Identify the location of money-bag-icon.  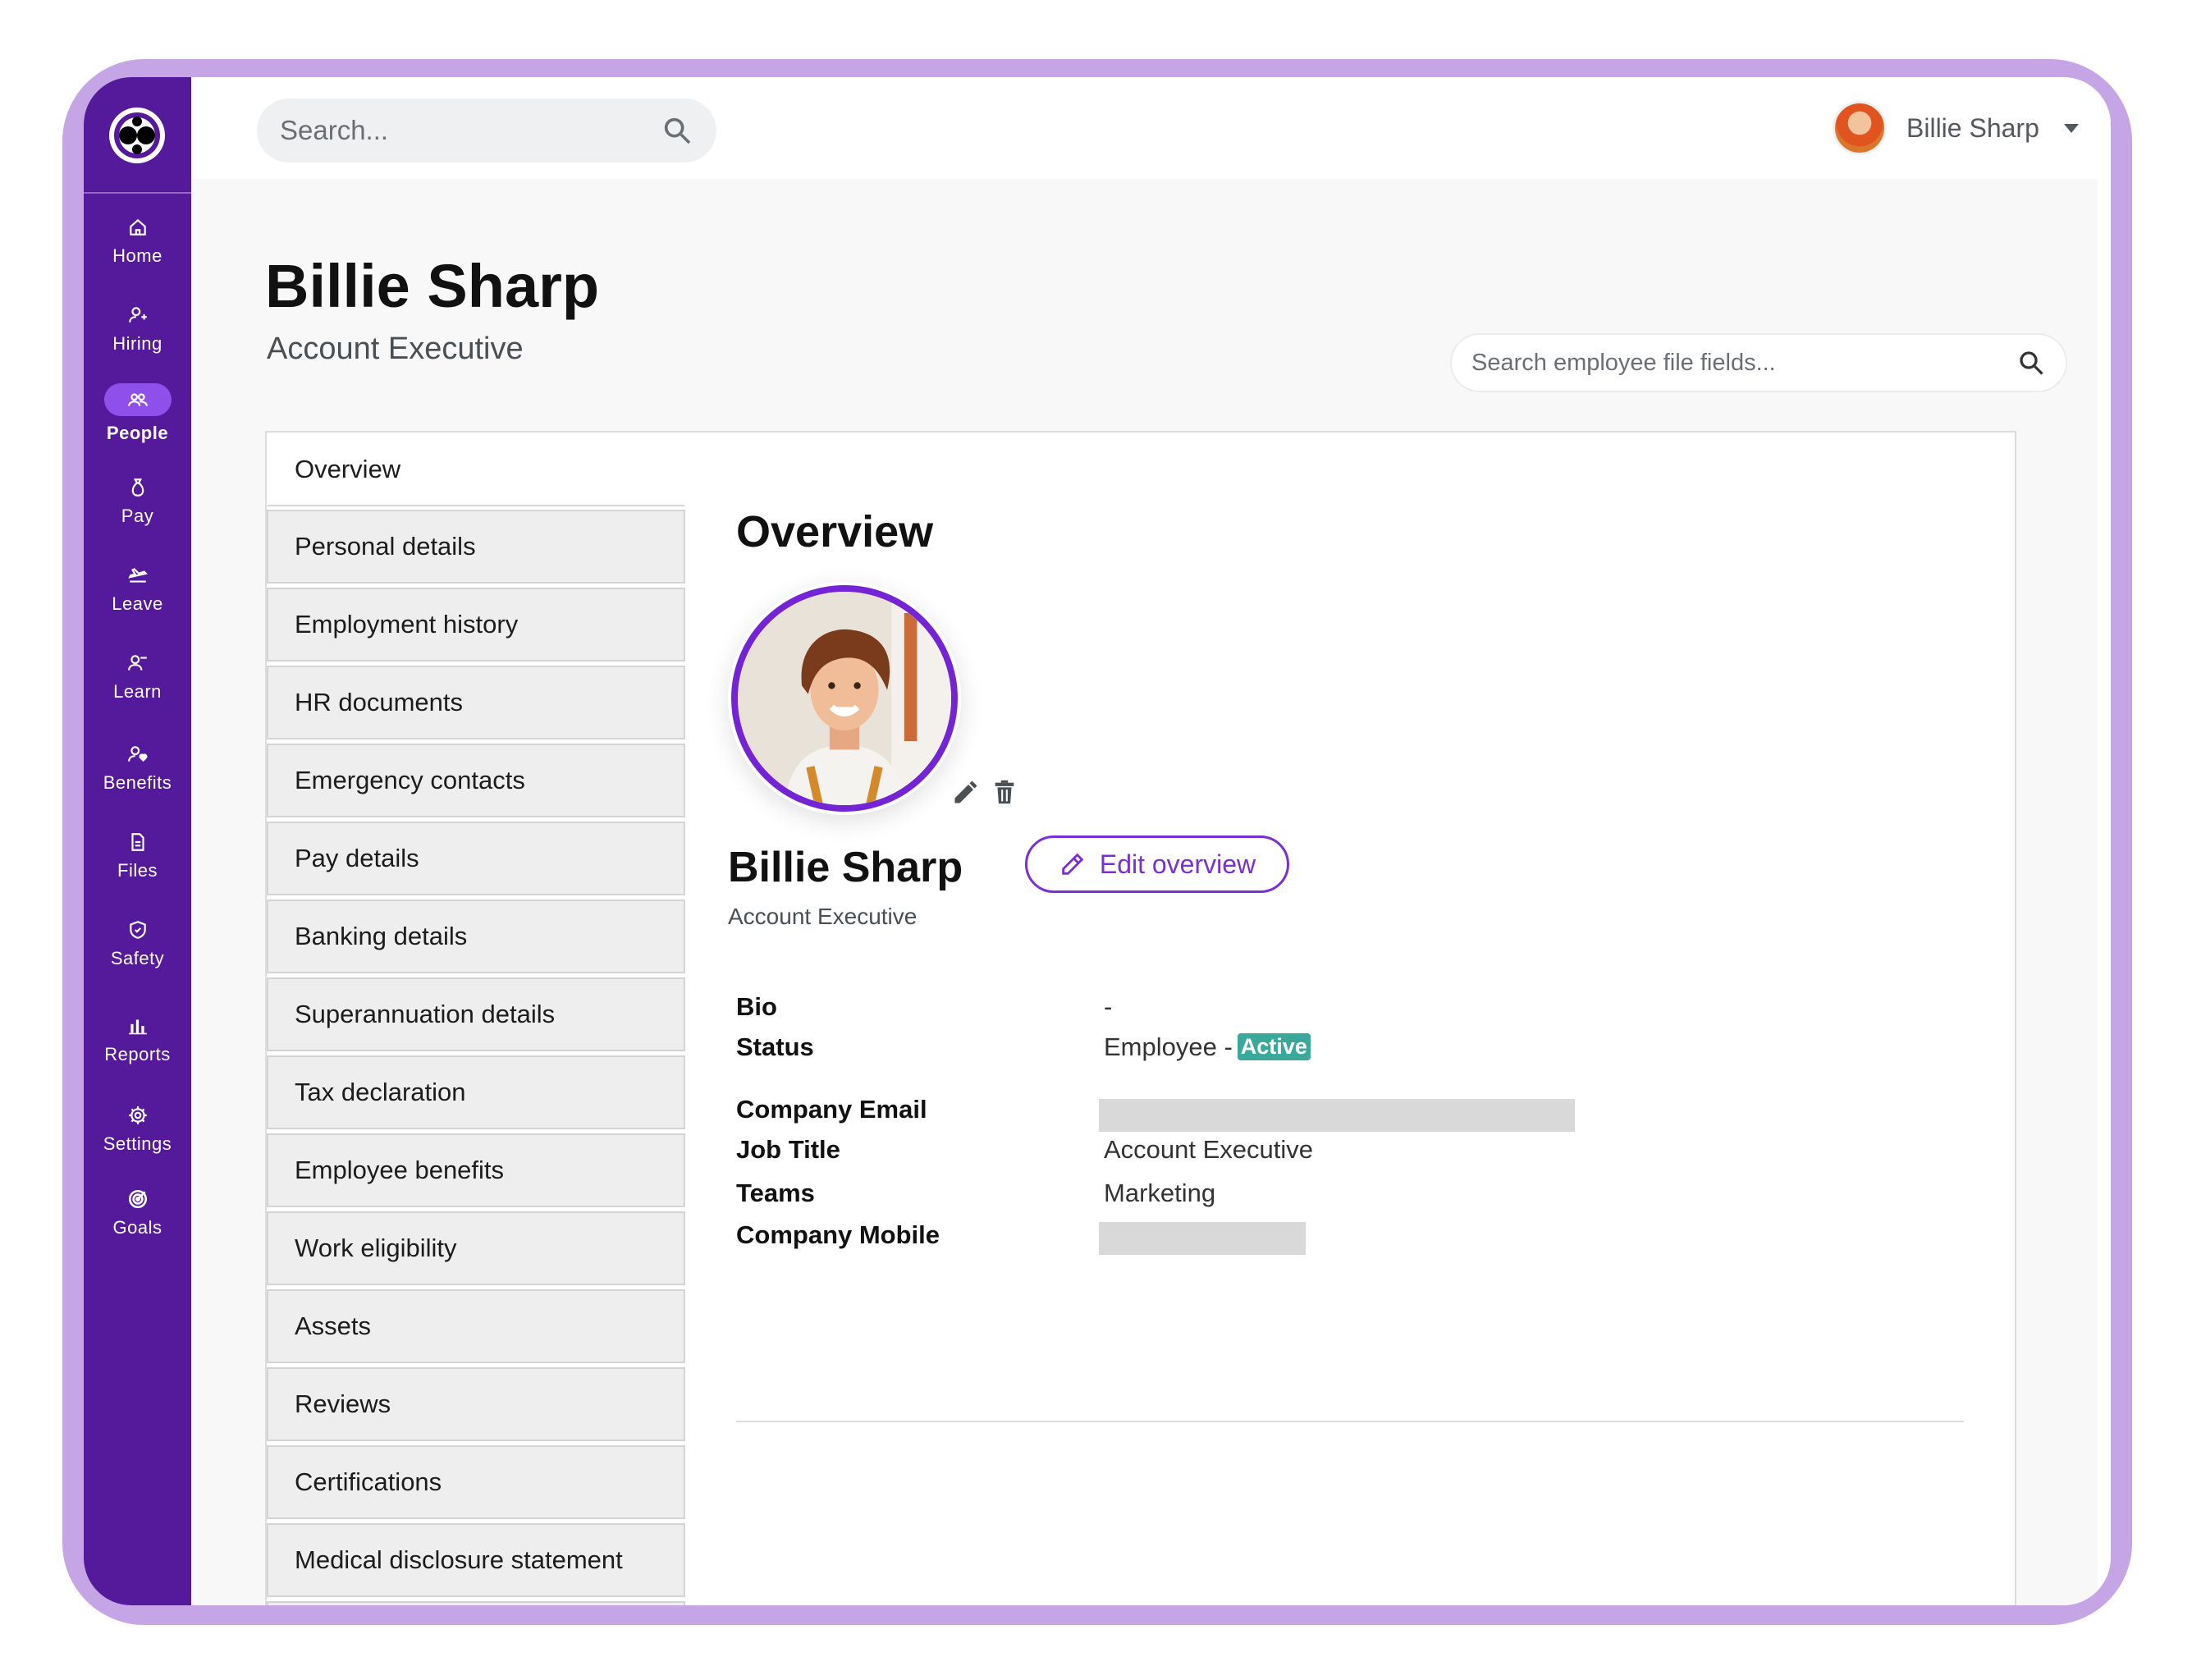
(137, 487).